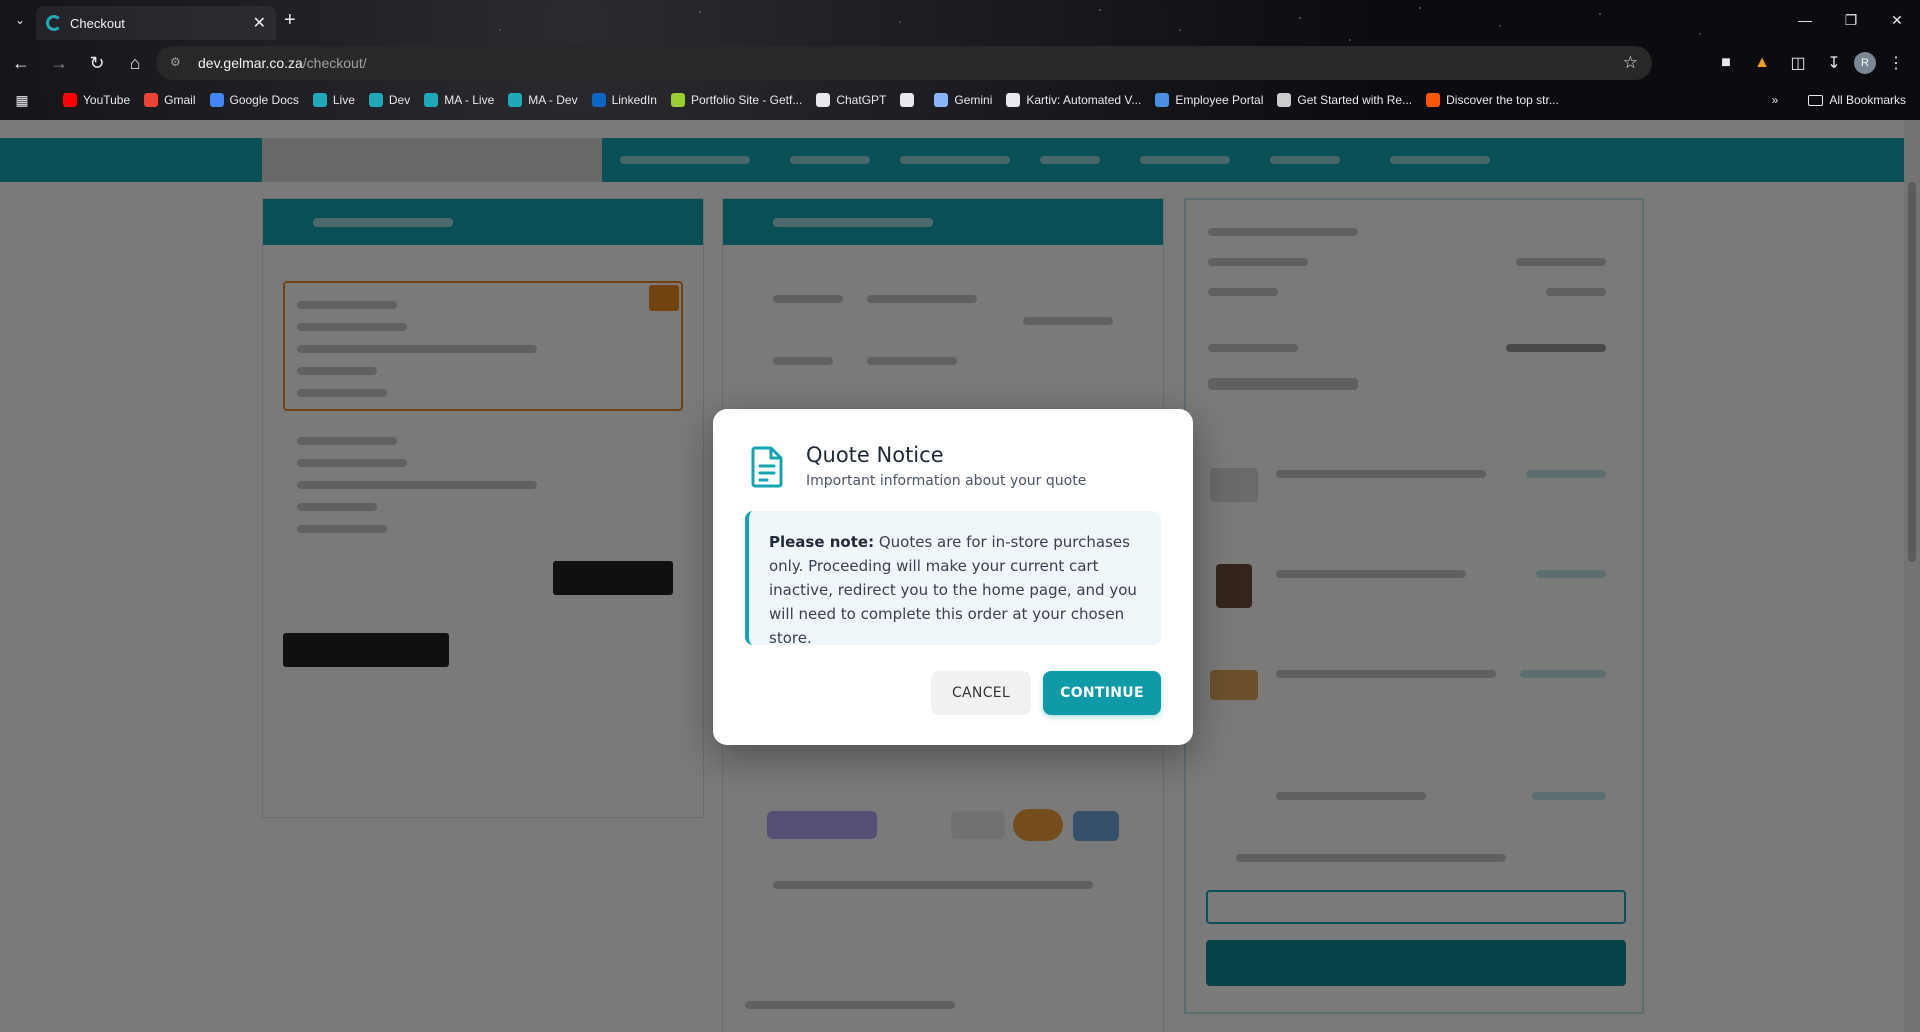 This screenshot has height=1032, width=1920. Describe the element at coordinates (981, 693) in the screenshot. I see `cancel-button: CANCEL` at that location.